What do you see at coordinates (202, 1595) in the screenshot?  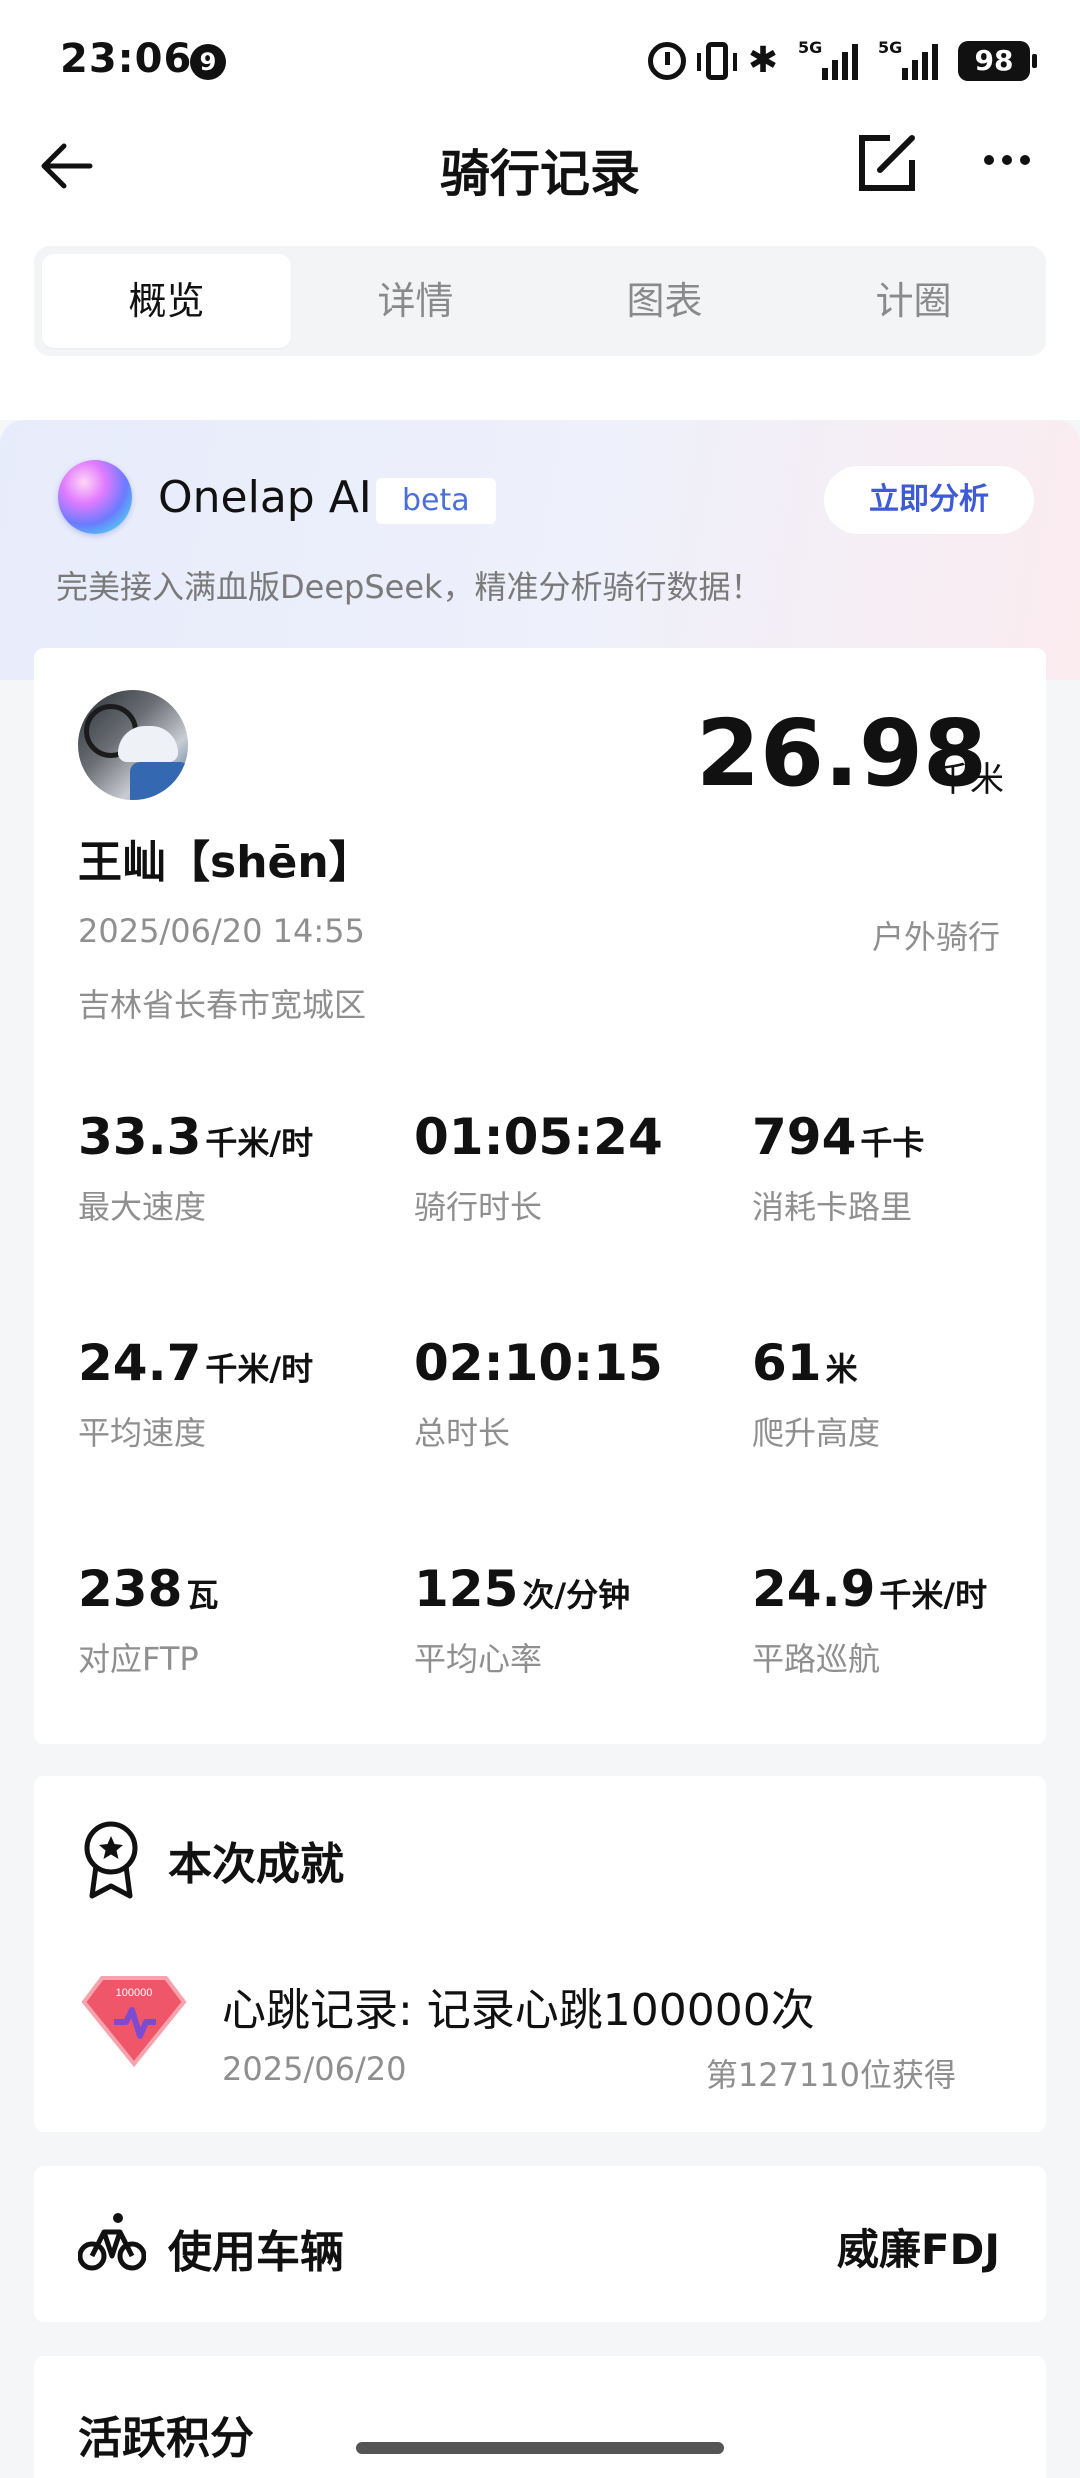 I see `stat-unit: 瓦` at bounding box center [202, 1595].